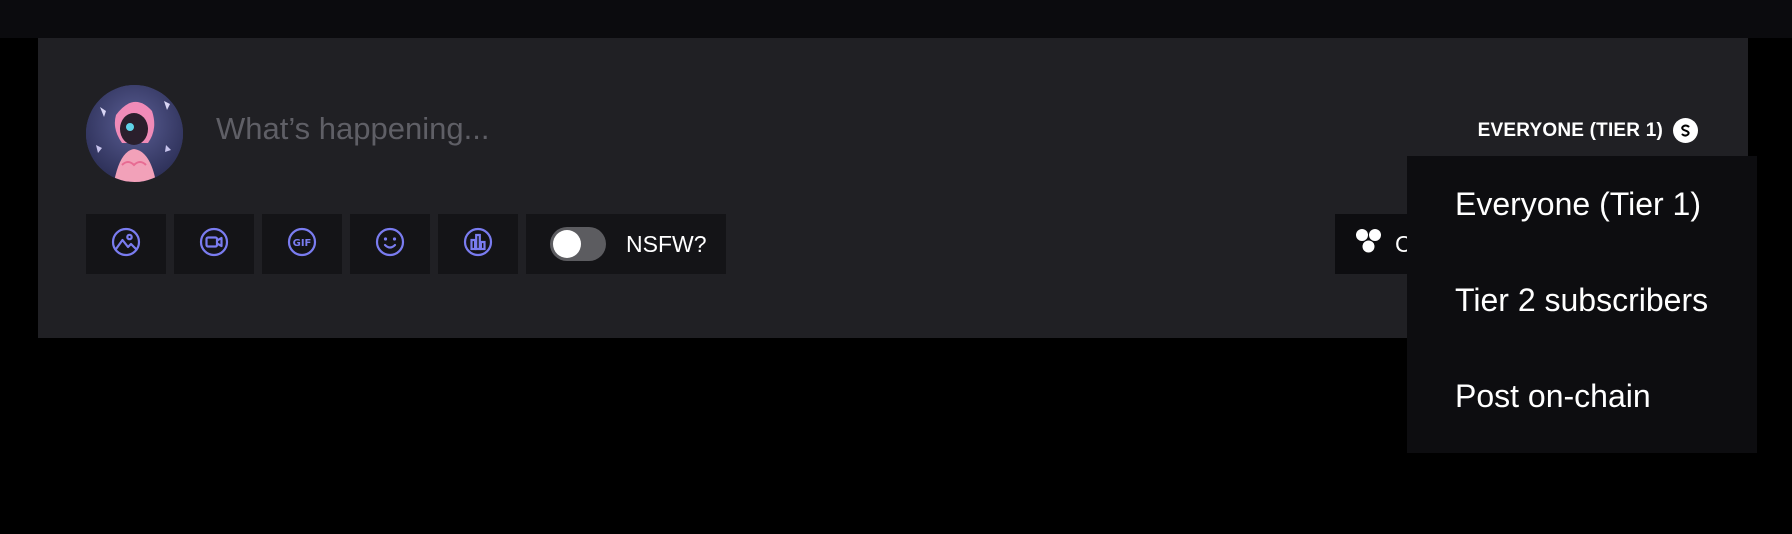  Describe the element at coordinates (1578, 203) in the screenshot. I see `dropdown-option-label: Everyone (Tier 1)` at that location.